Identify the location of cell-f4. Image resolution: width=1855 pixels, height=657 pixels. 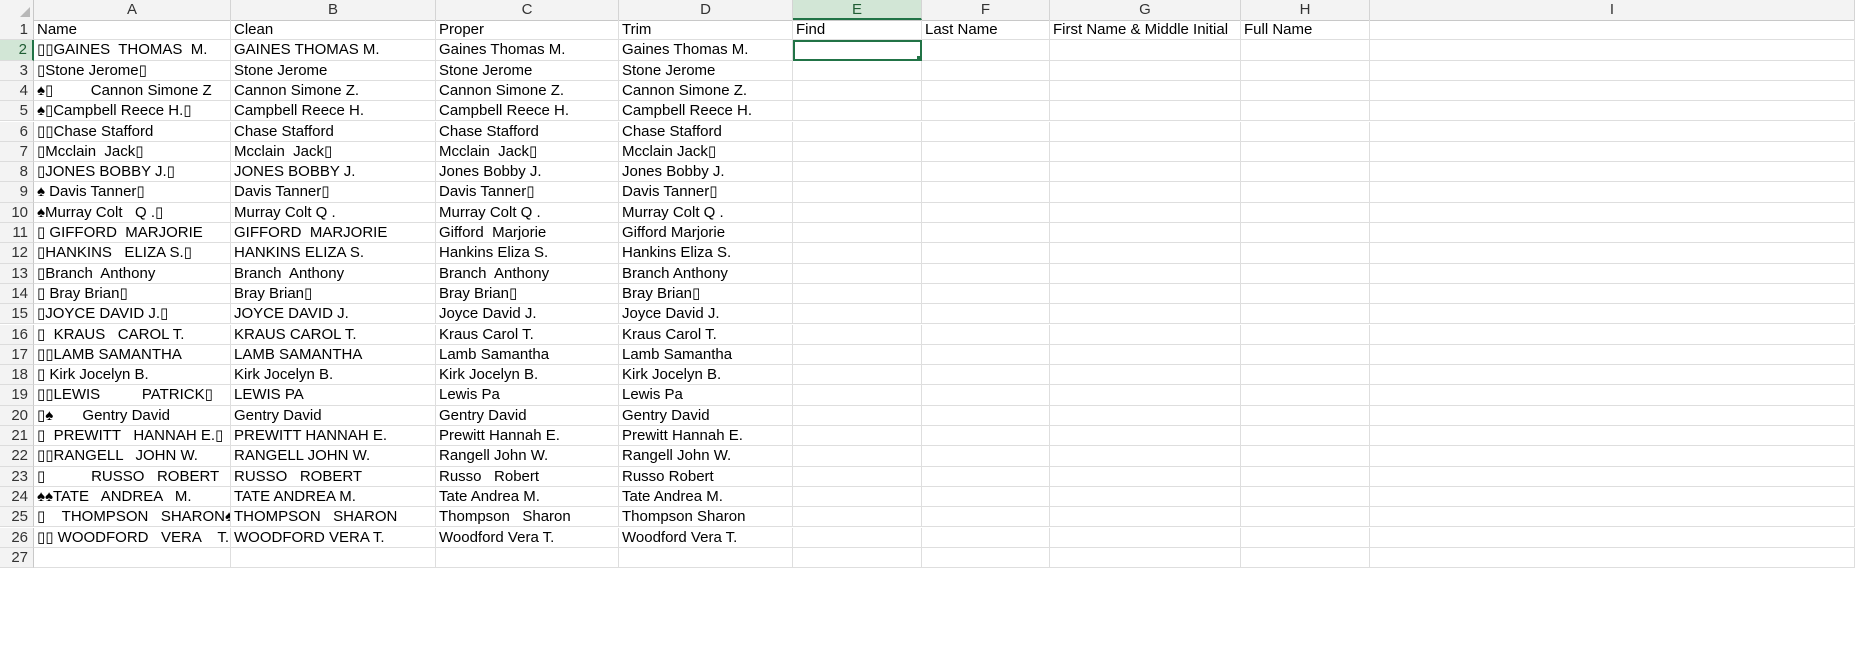
(986, 91).